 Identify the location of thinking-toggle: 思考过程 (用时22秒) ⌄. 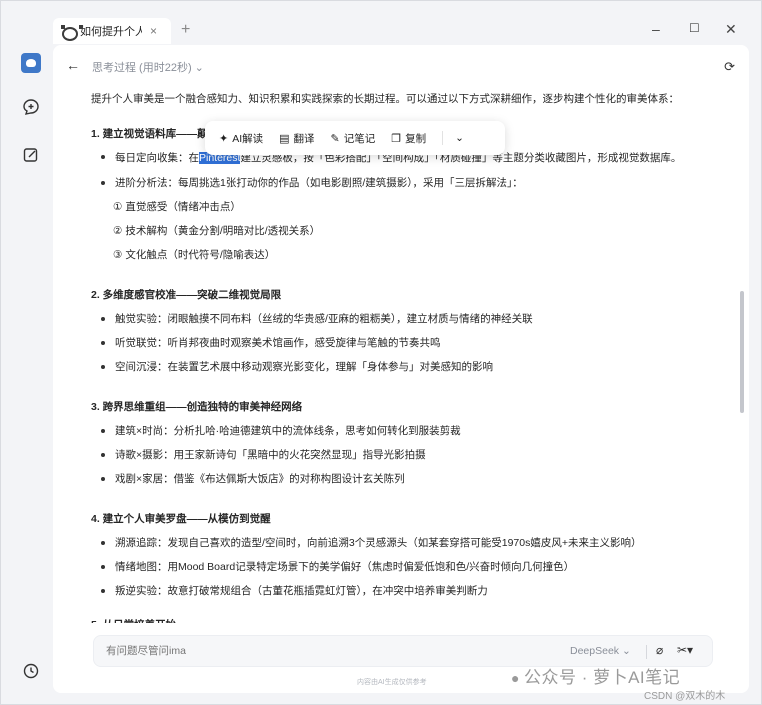
(148, 67).